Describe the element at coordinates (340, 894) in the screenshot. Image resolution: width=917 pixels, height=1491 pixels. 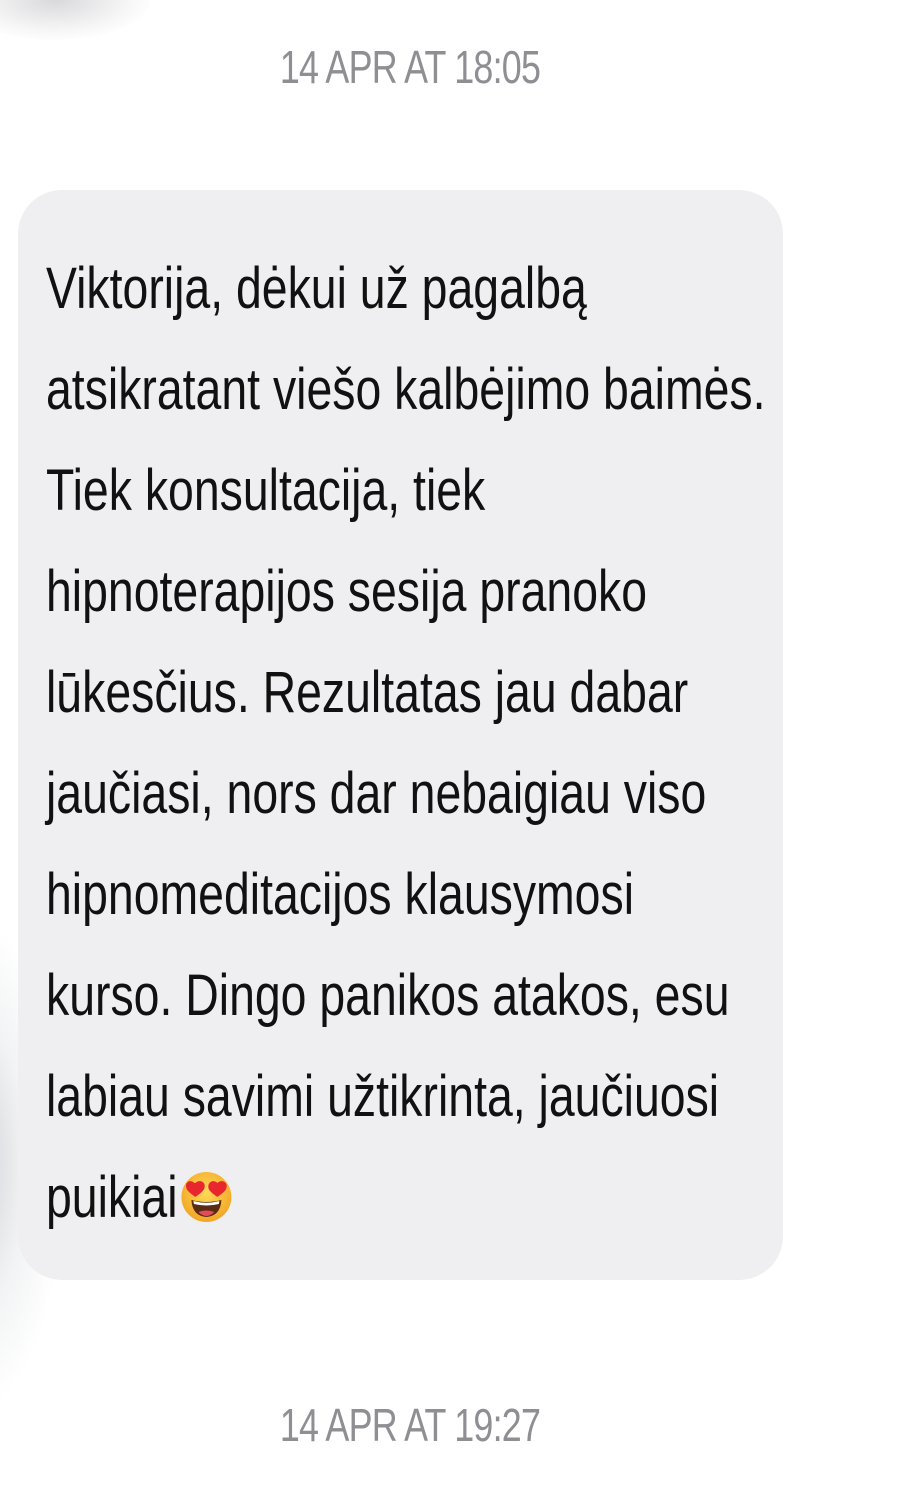
I see `message-line: hipnomeditacijos klausymosi` at that location.